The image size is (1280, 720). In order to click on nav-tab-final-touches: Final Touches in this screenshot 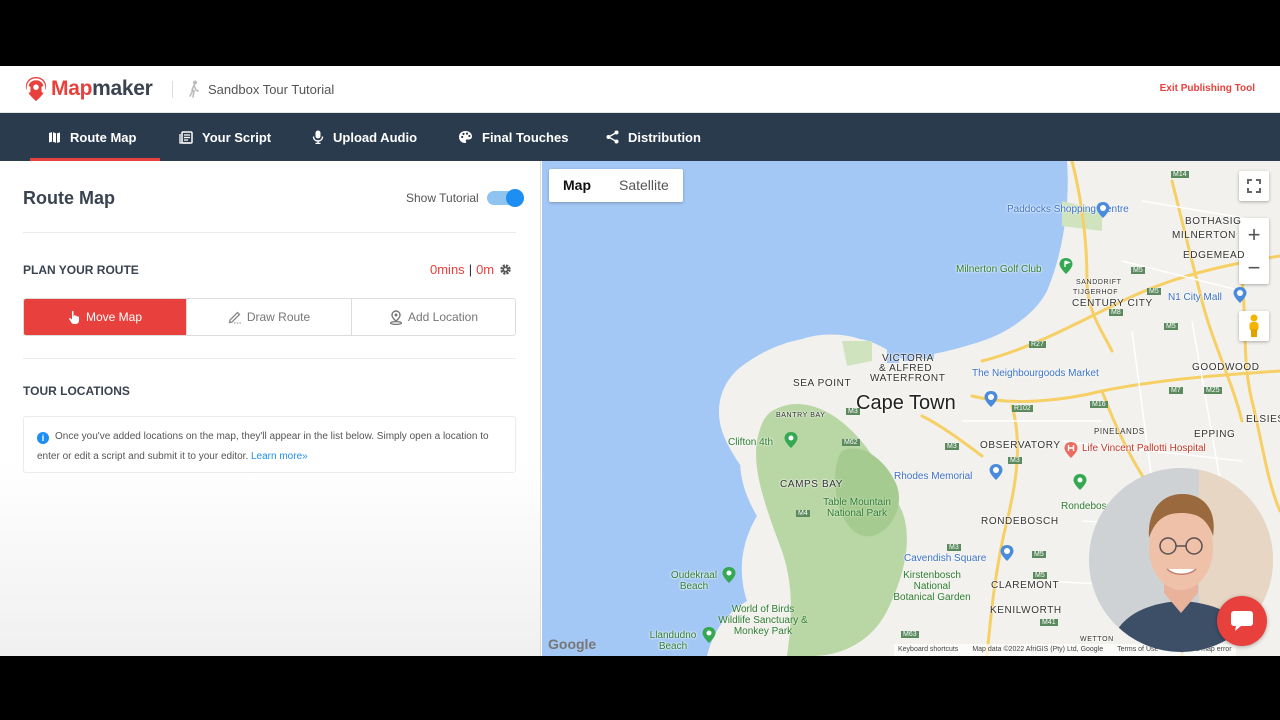, I will do `click(513, 137)`.